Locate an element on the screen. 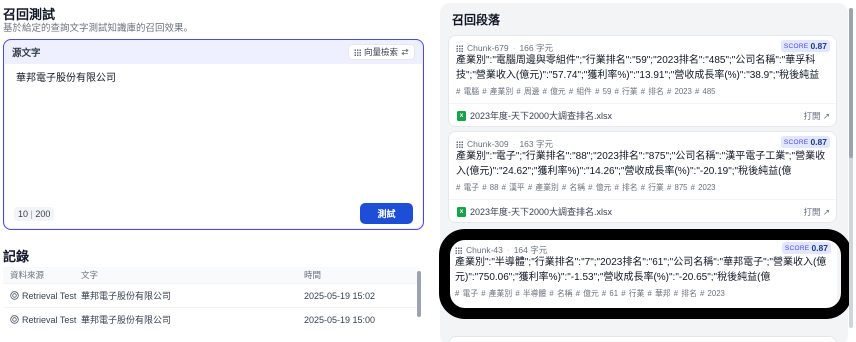  records-scrollbar is located at coordinates (419, 294).